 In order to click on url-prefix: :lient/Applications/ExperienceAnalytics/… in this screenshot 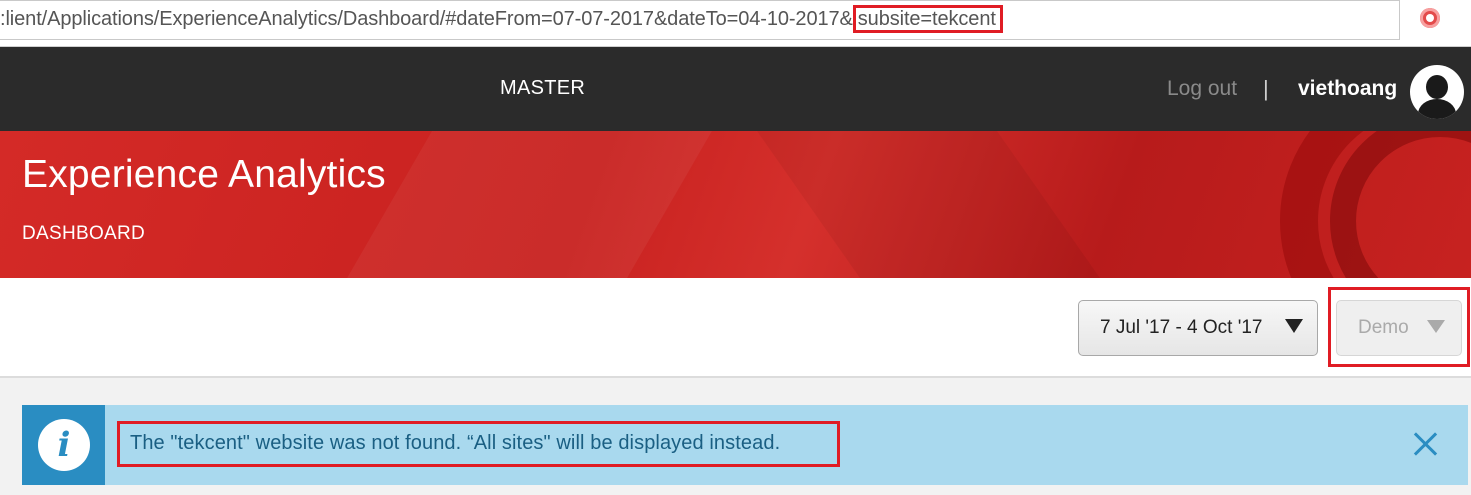, I will do `click(426, 19)`.